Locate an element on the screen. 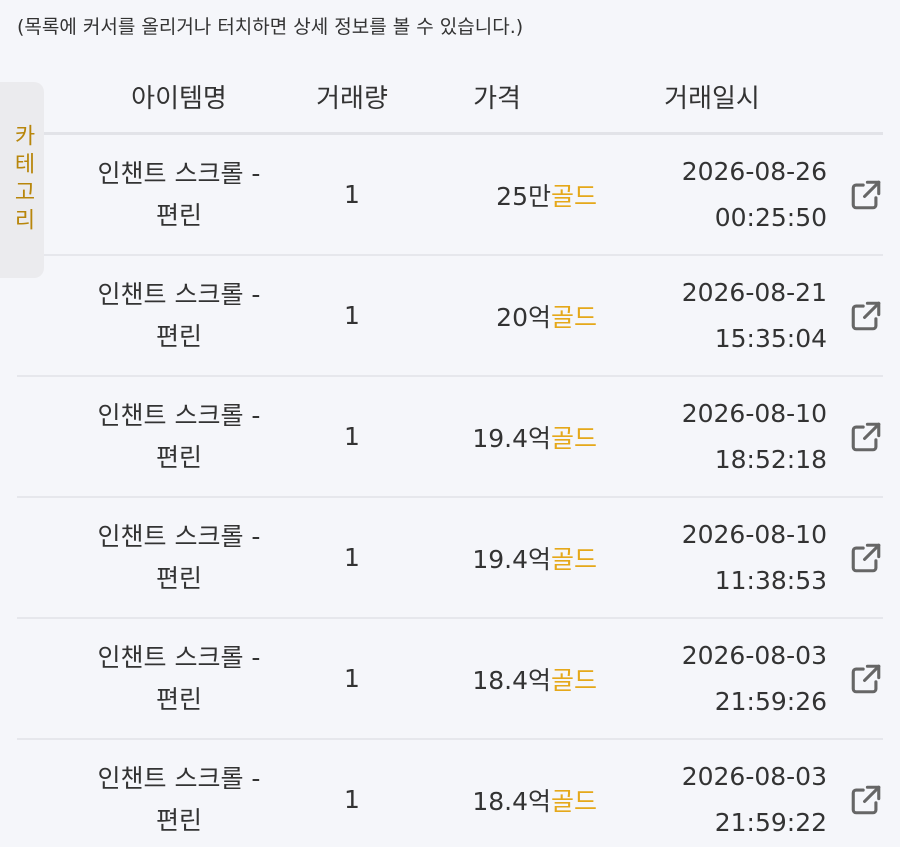  table-header: 아이템명 거래량 가격 거래일시 is located at coordinates (450, 97).